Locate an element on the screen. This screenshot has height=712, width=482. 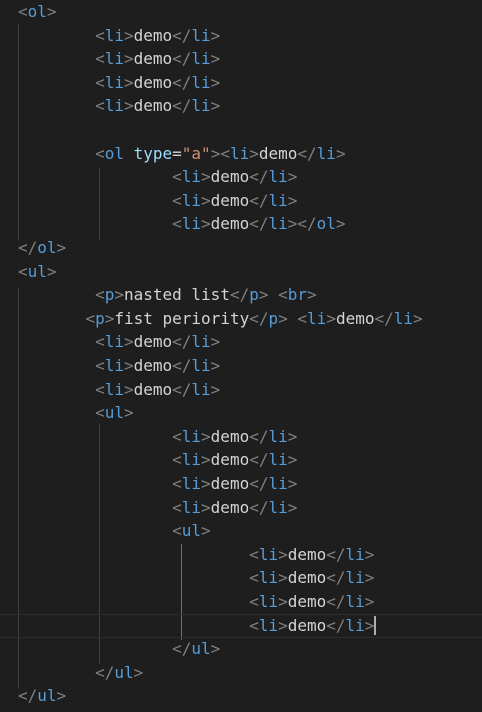
code-line: <li>demo</li></ol> is located at coordinates (241, 224).